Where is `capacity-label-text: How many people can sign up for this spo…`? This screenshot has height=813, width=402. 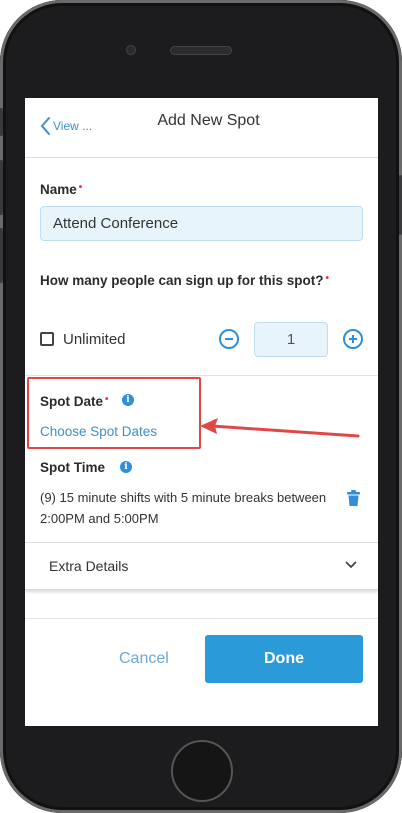 capacity-label-text: How many people can sign up for this spo… is located at coordinates (182, 280).